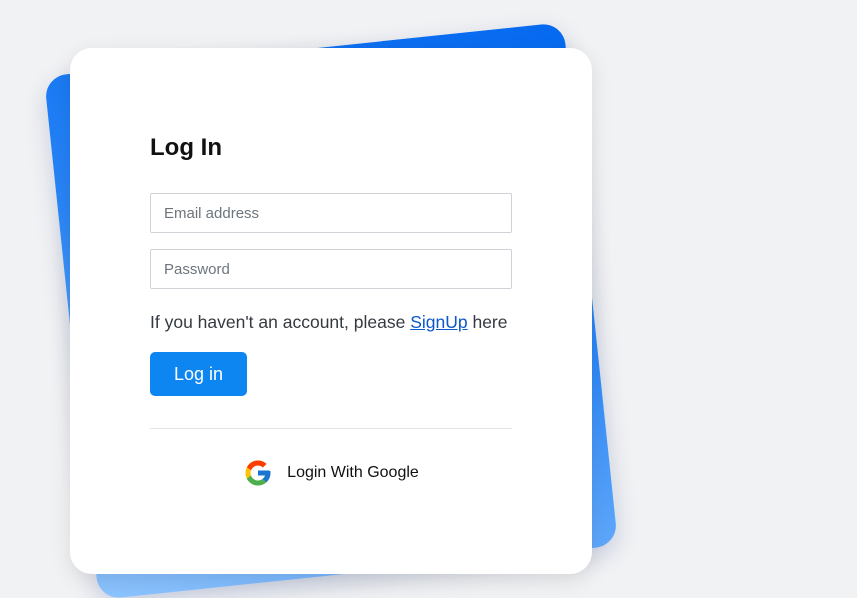 The width and height of the screenshot is (857, 598). I want to click on google-icon, so click(258, 473).